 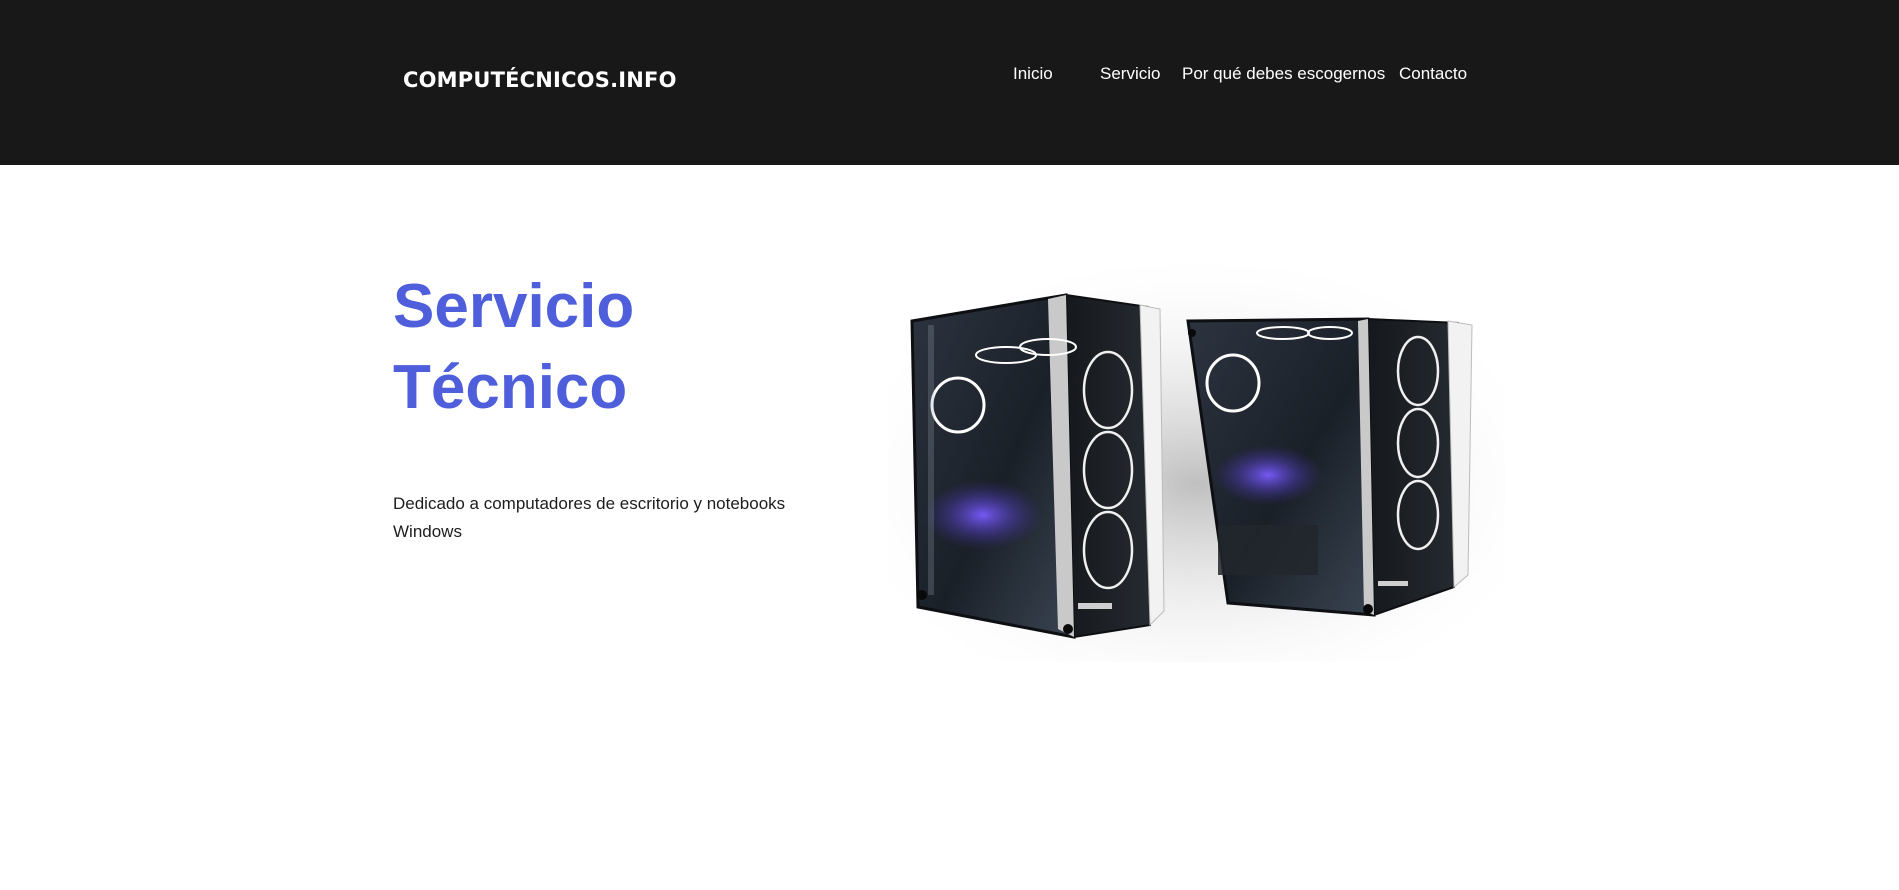 I want to click on site-logo: COMPUTÉCNICOS.INFO, so click(x=540, y=80).